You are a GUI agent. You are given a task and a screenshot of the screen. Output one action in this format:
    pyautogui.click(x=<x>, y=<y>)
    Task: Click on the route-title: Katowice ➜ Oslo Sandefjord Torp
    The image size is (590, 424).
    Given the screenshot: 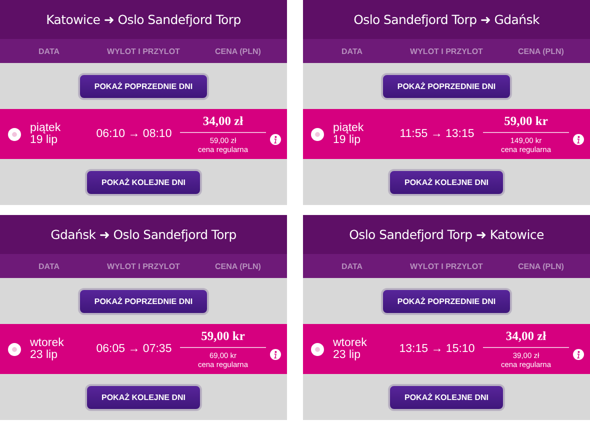 What is the action you would take?
    pyautogui.click(x=143, y=19)
    